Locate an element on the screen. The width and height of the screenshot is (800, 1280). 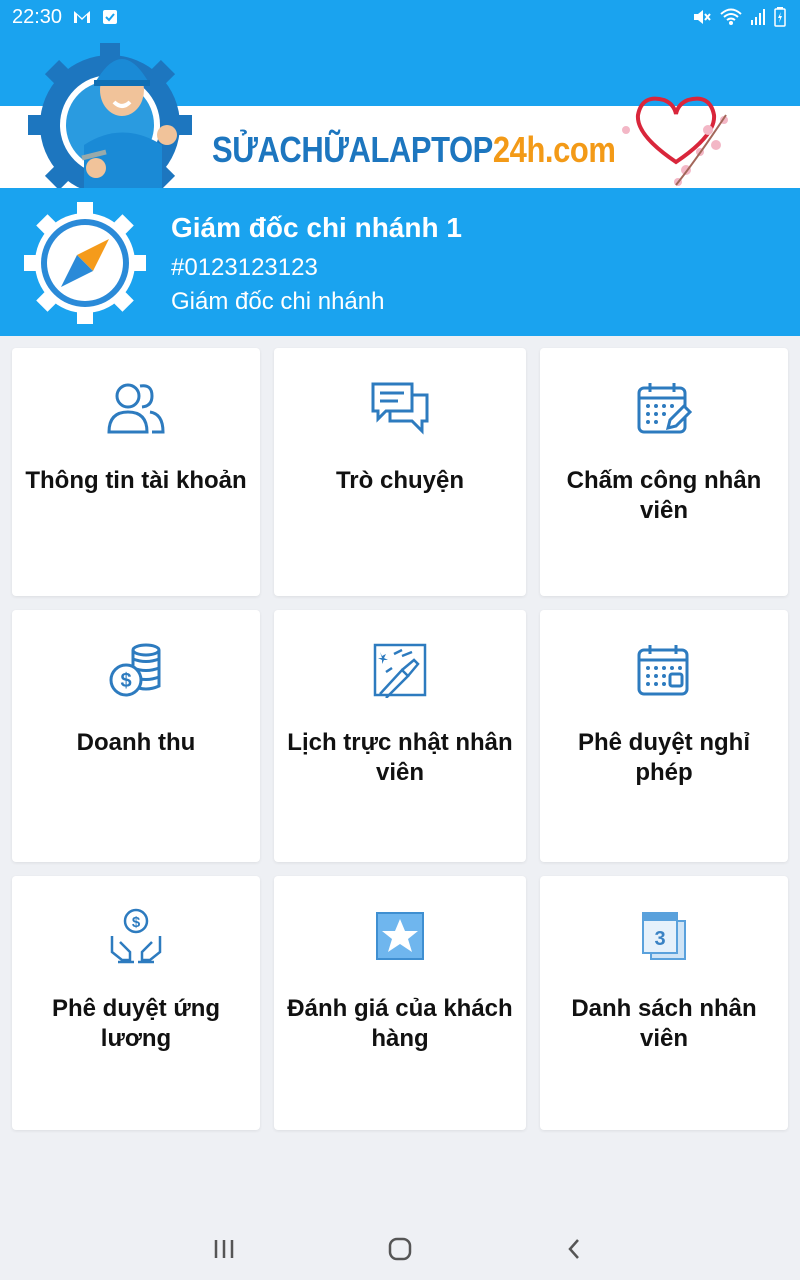
menu-leave-approval: Phê duyệt nghỉ phép is located at coordinates (664, 736).